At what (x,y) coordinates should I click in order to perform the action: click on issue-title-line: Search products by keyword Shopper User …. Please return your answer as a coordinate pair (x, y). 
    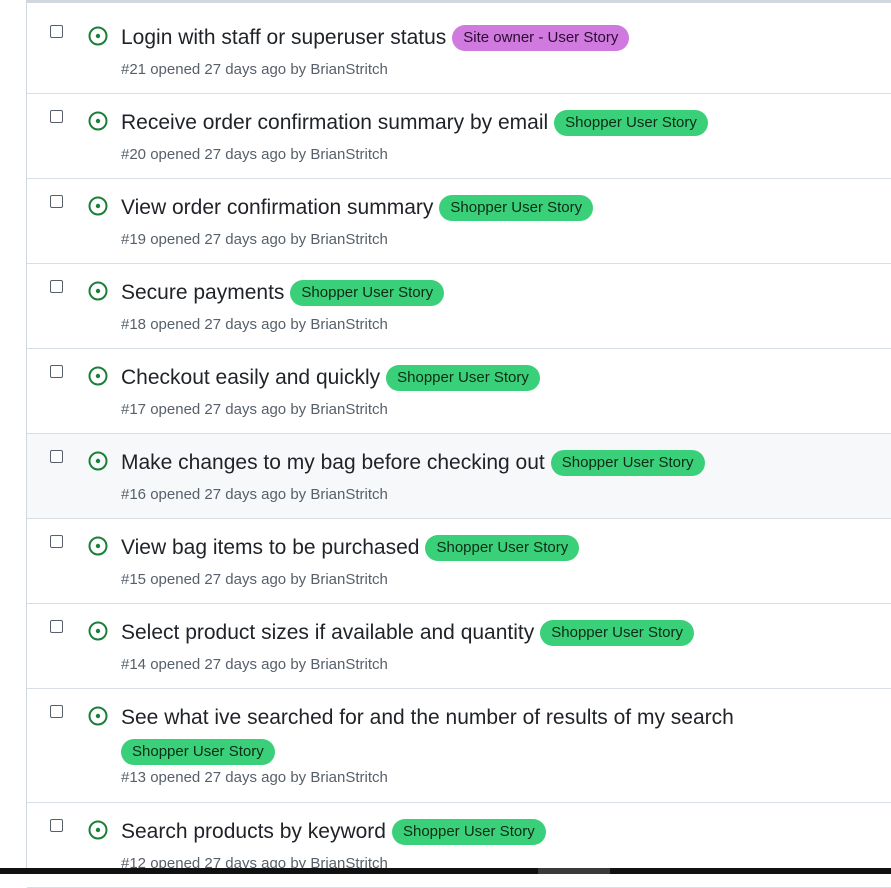
    Looking at the image, I should click on (496, 832).